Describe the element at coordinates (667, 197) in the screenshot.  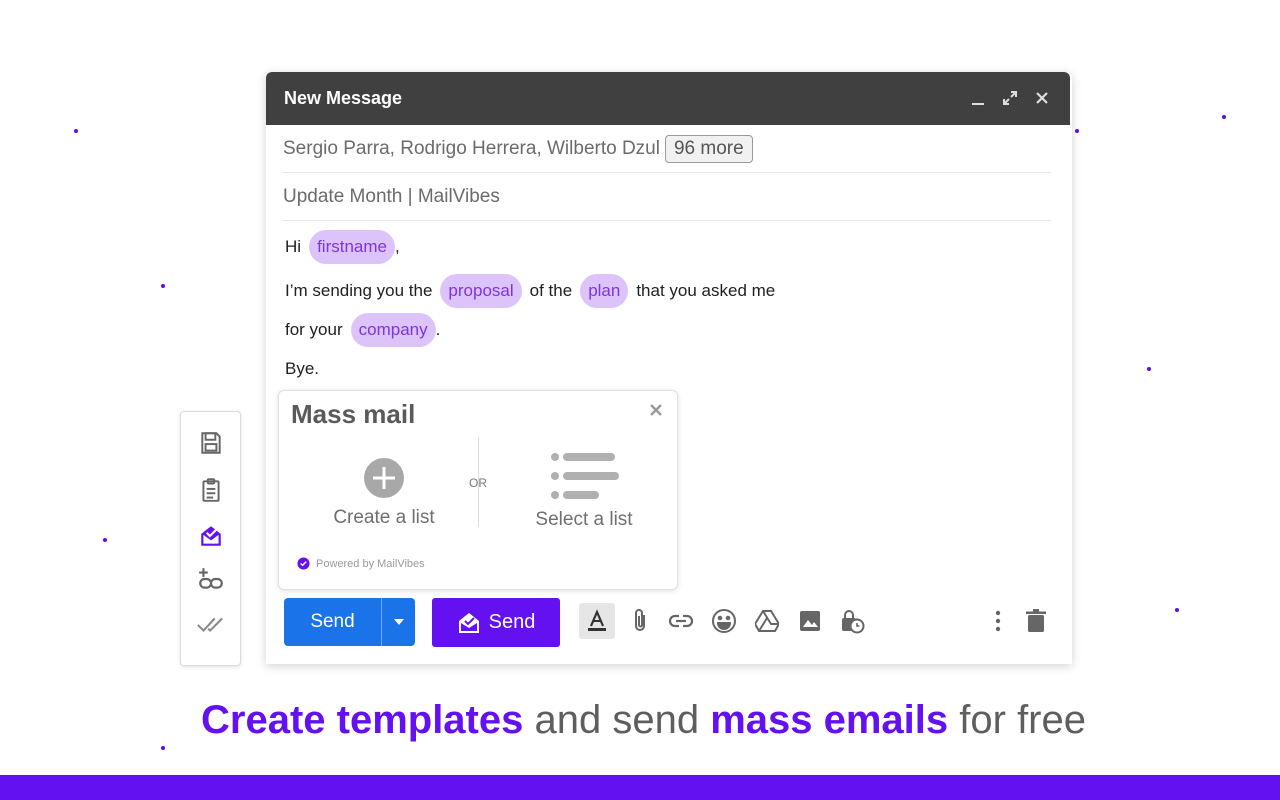
I see `subject-field: Update Month | MailVibes` at that location.